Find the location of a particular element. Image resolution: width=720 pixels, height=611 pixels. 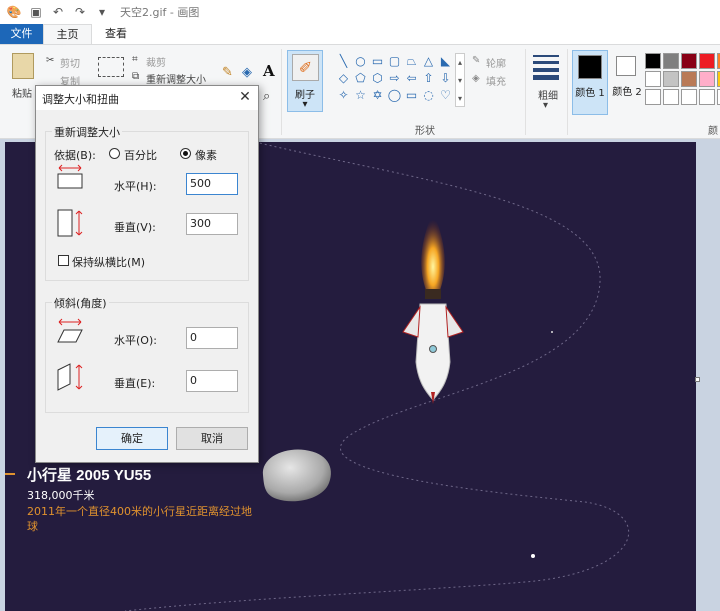

color1-button: 颜色 1 is located at coordinates (590, 82).